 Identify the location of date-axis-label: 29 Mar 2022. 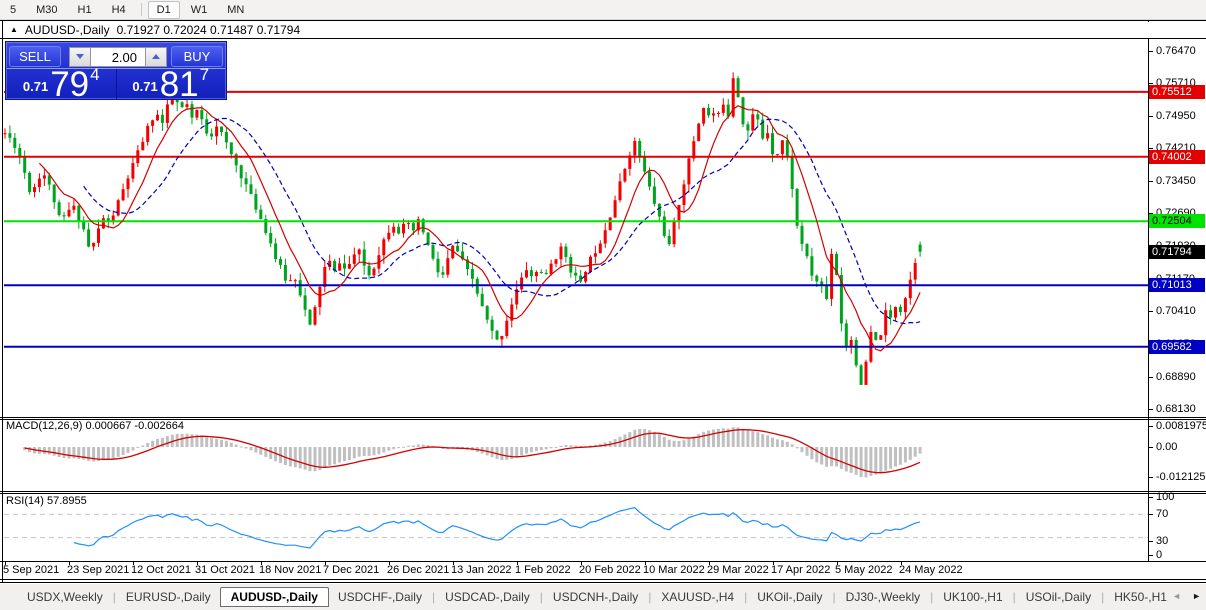
(738, 570).